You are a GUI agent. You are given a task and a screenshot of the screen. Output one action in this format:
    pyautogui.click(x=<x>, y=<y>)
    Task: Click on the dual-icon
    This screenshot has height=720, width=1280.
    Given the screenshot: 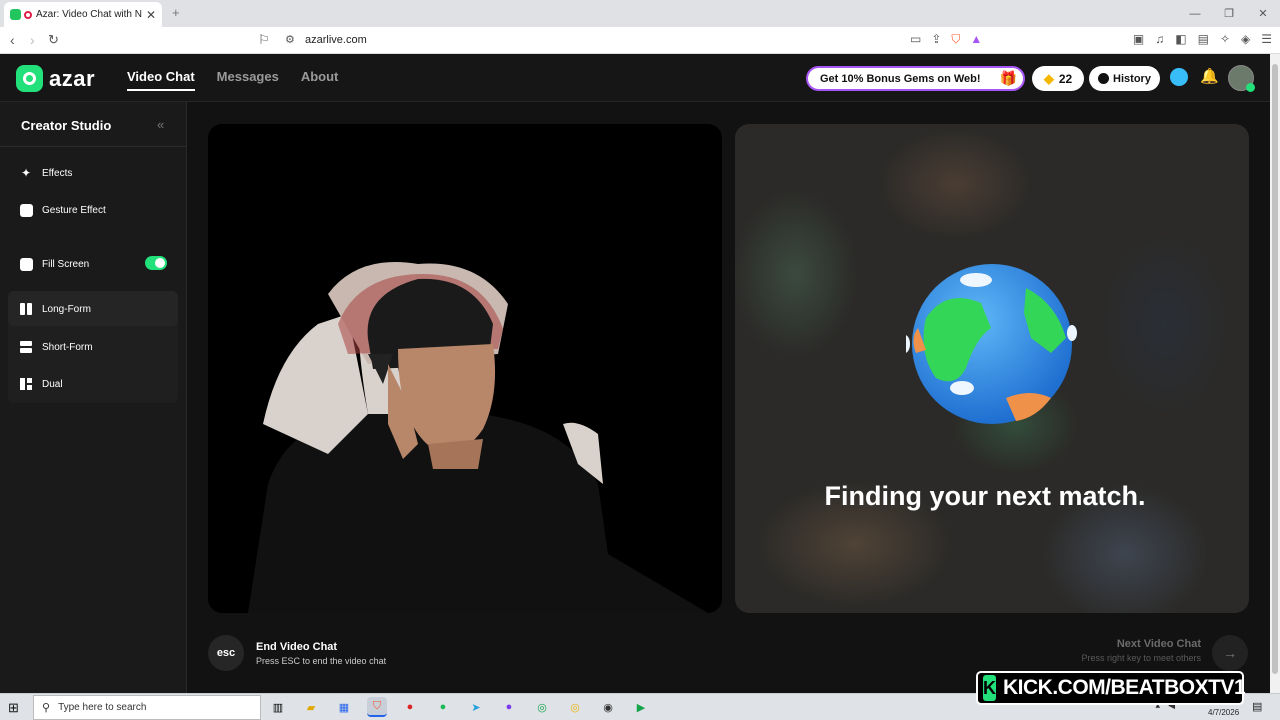 What is the action you would take?
    pyautogui.click(x=26, y=384)
    